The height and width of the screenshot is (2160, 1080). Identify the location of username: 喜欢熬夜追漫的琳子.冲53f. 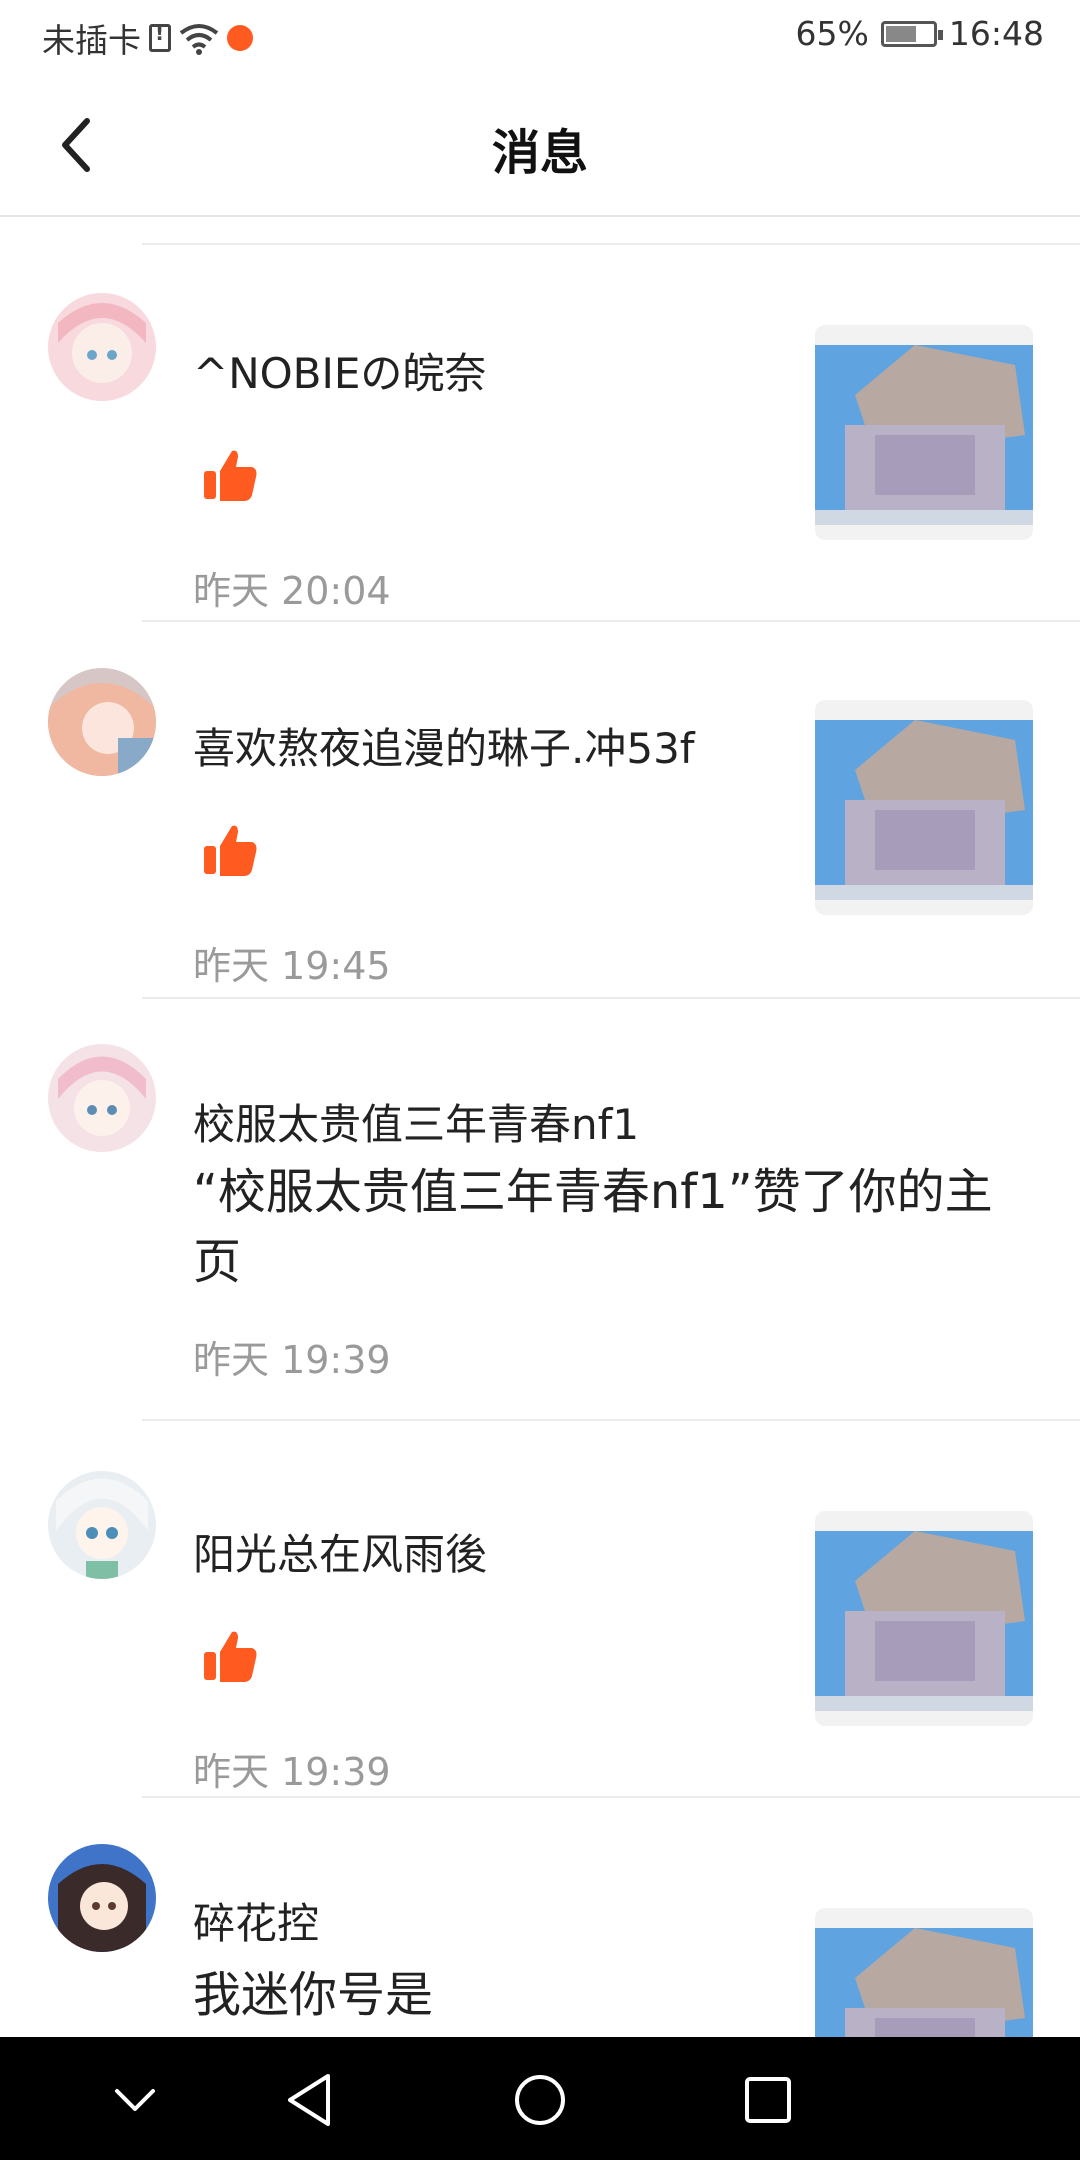
(444, 745).